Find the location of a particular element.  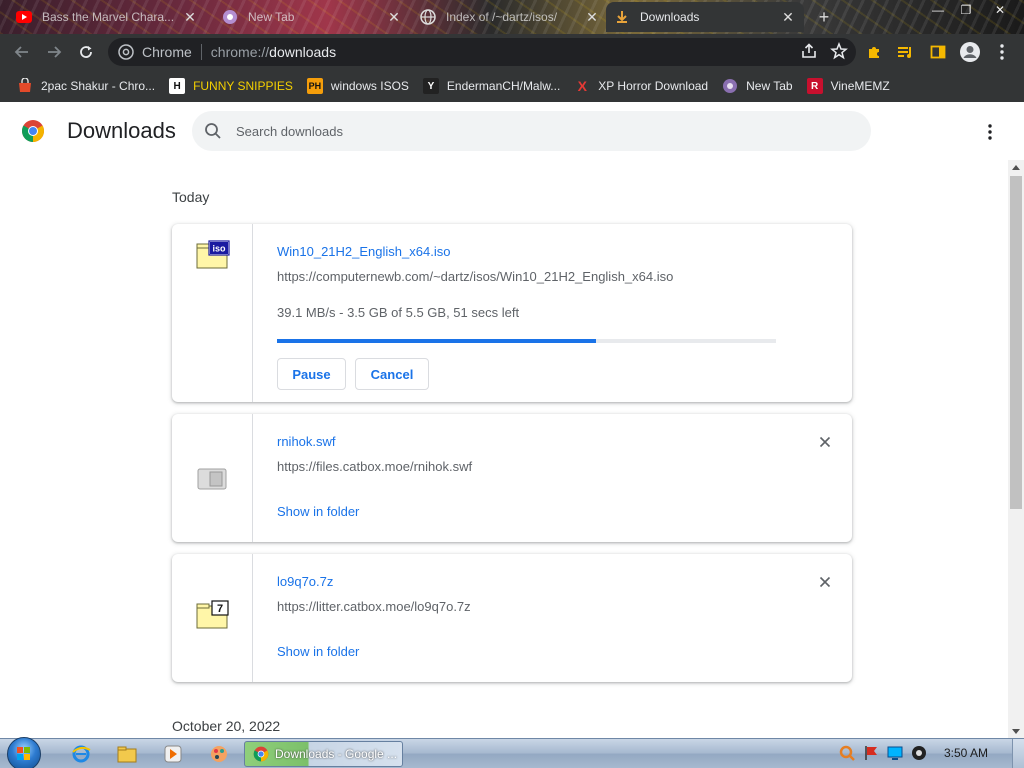

clock: 3:50 AM is located at coordinates (966, 753).